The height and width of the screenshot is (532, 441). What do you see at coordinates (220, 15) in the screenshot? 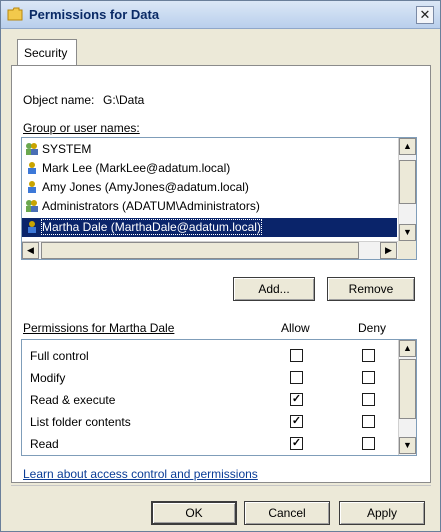
I see `title-bar: Permissions for Data ✕` at bounding box center [220, 15].